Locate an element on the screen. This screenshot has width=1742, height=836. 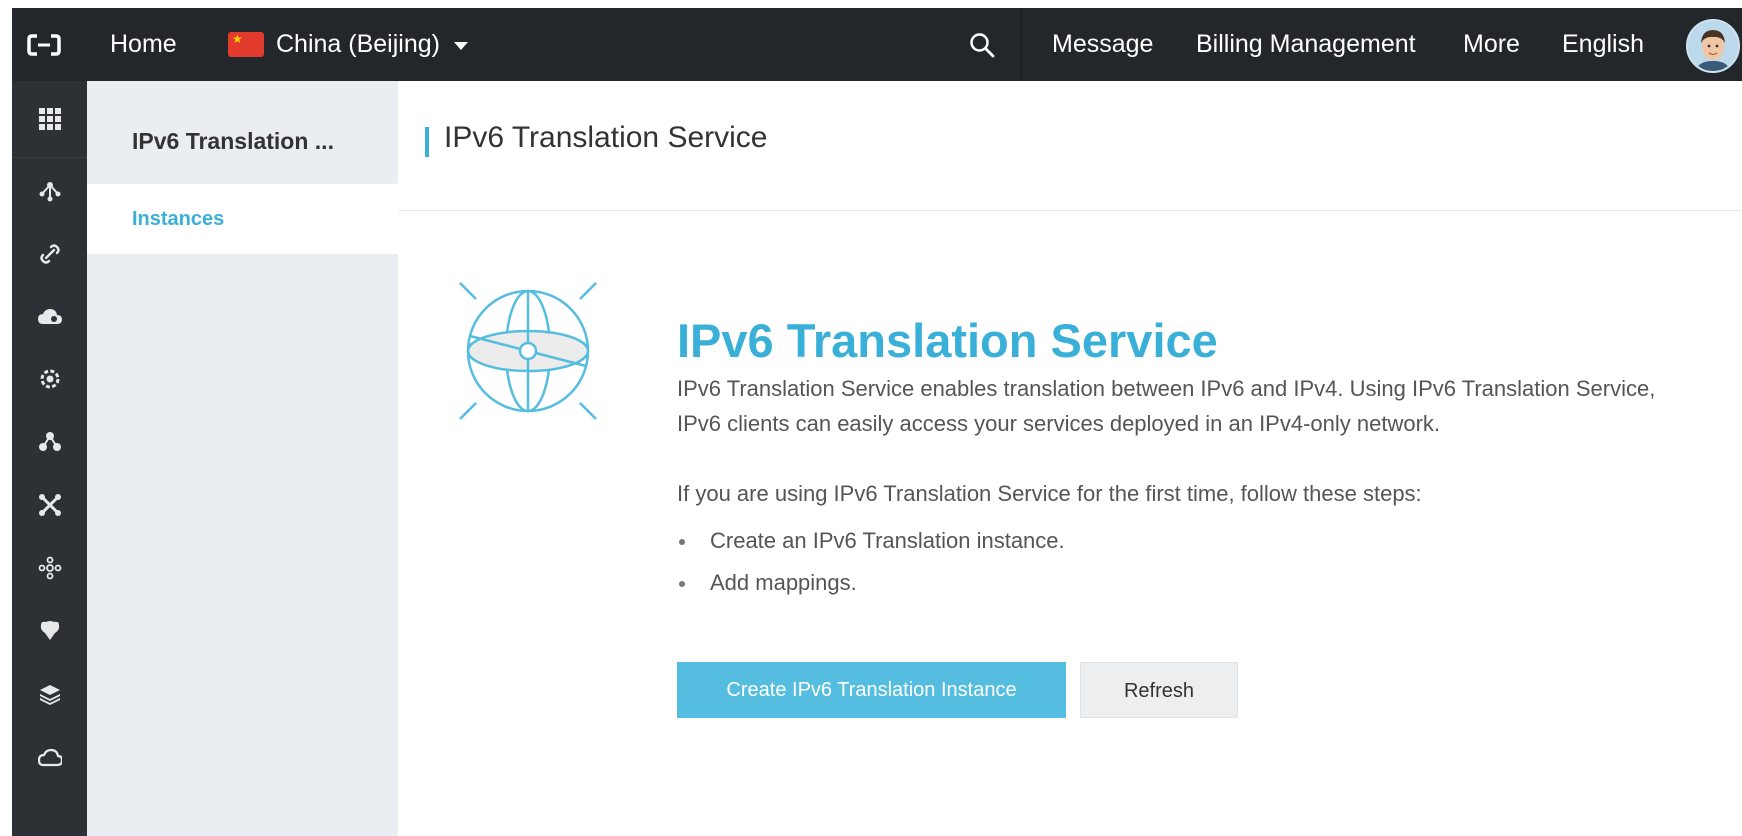
message-link: Message is located at coordinates (1102, 44).